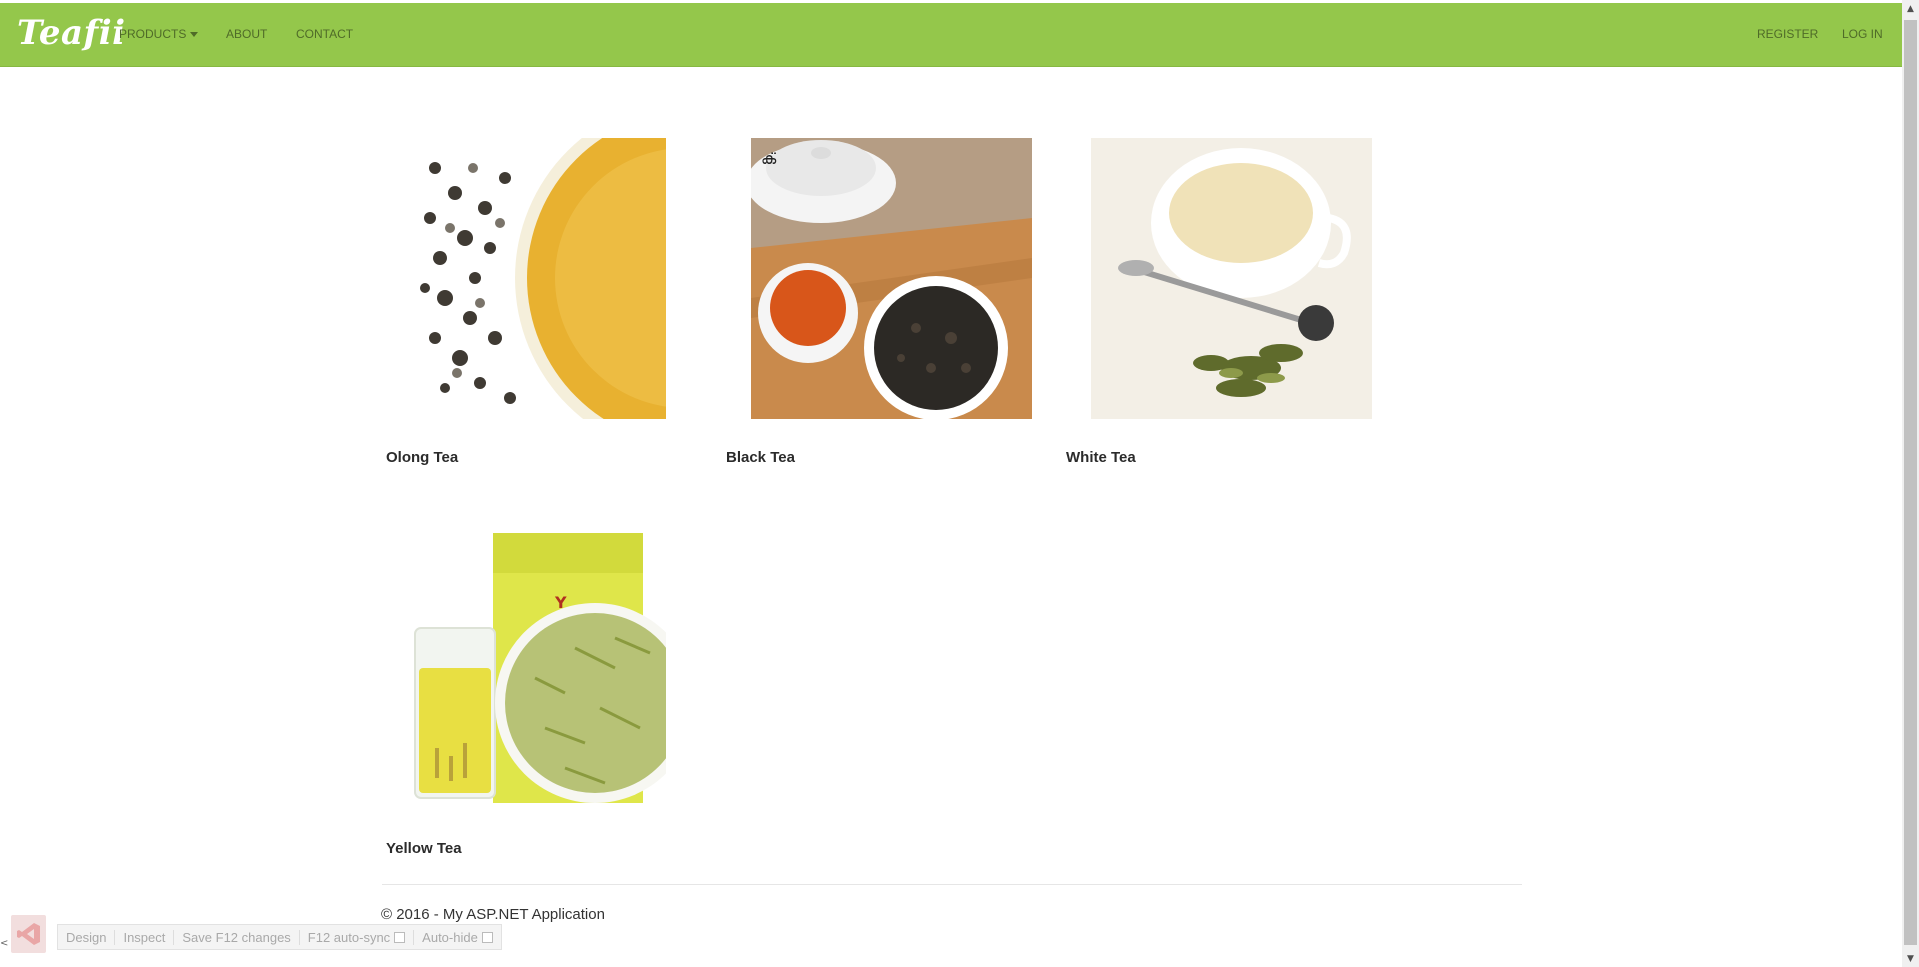 The width and height of the screenshot is (1919, 967). What do you see at coordinates (4, 943) in the screenshot?
I see `collapse-arrow-icon: <` at bounding box center [4, 943].